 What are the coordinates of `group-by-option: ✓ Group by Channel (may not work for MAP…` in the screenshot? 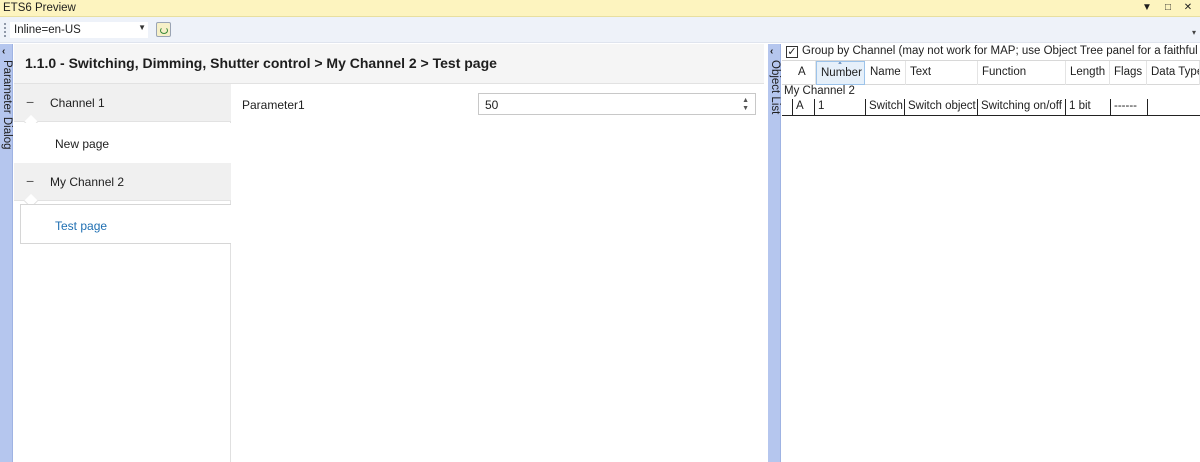 It's located at (991, 52).